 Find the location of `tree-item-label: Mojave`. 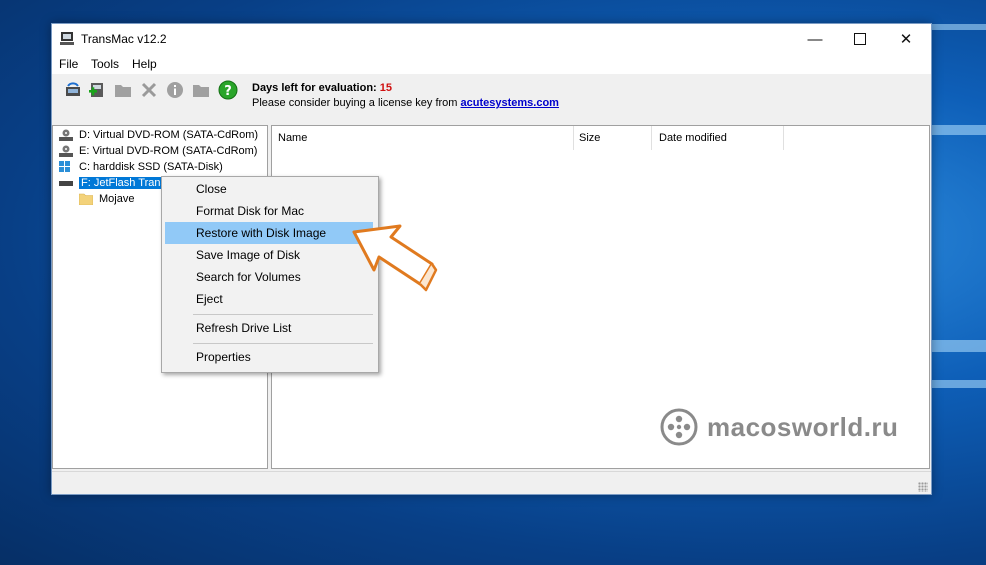

tree-item-label: Mojave is located at coordinates (117, 199).